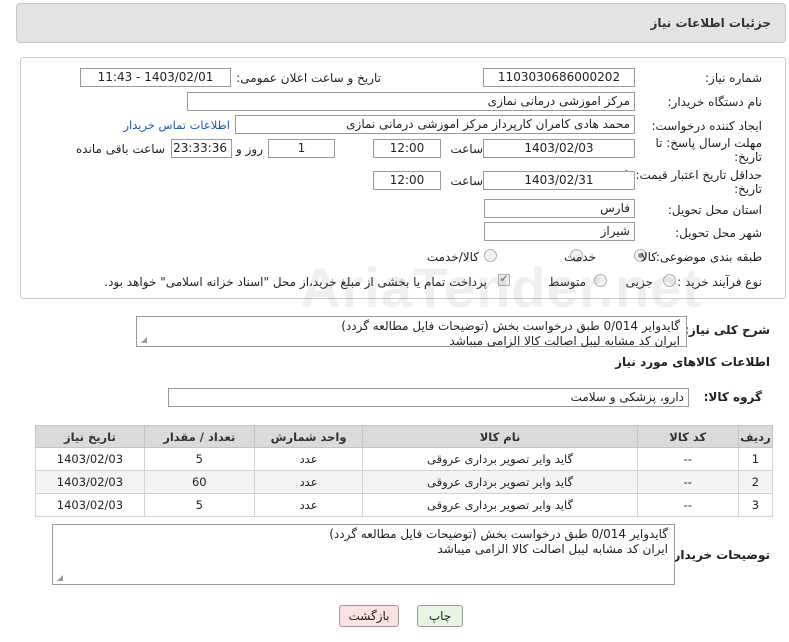  I want to click on process-small-label: جزیی, so click(639, 282).